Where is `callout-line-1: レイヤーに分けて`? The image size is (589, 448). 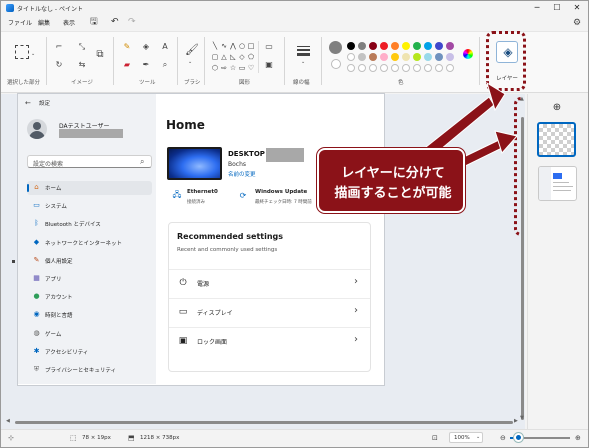
callout-line-1: レイヤーに分けて is located at coordinates (393, 173).